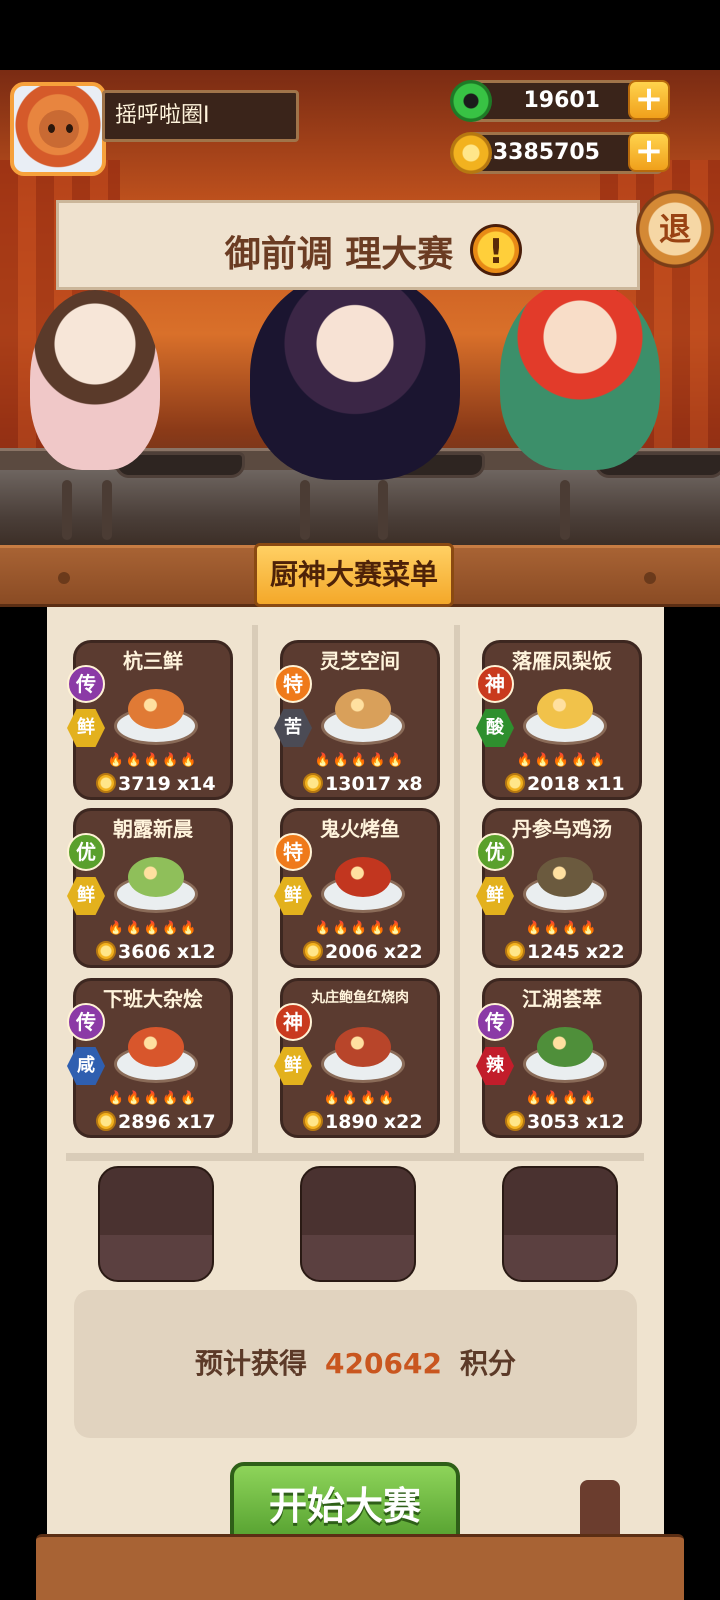  Describe the element at coordinates (293, 728) in the screenshot. I see `taste-badge: 苦` at that location.